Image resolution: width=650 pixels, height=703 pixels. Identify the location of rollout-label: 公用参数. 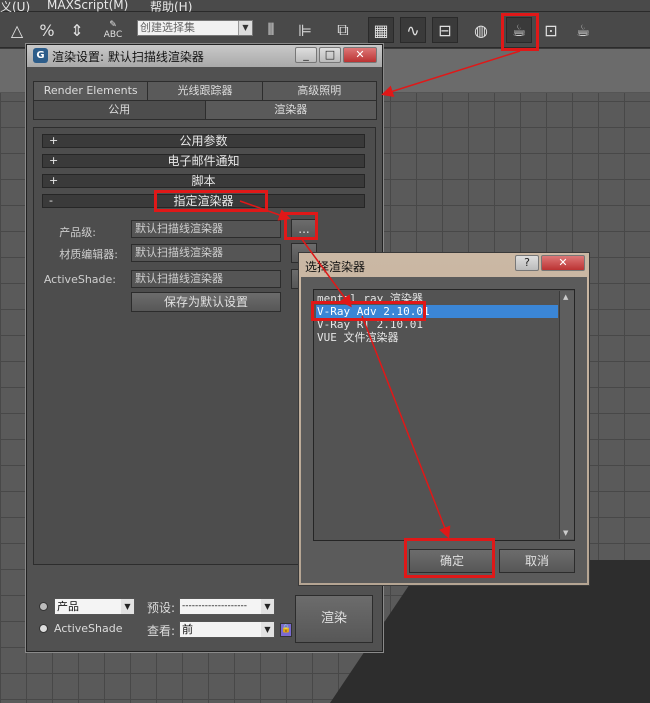
(203, 141).